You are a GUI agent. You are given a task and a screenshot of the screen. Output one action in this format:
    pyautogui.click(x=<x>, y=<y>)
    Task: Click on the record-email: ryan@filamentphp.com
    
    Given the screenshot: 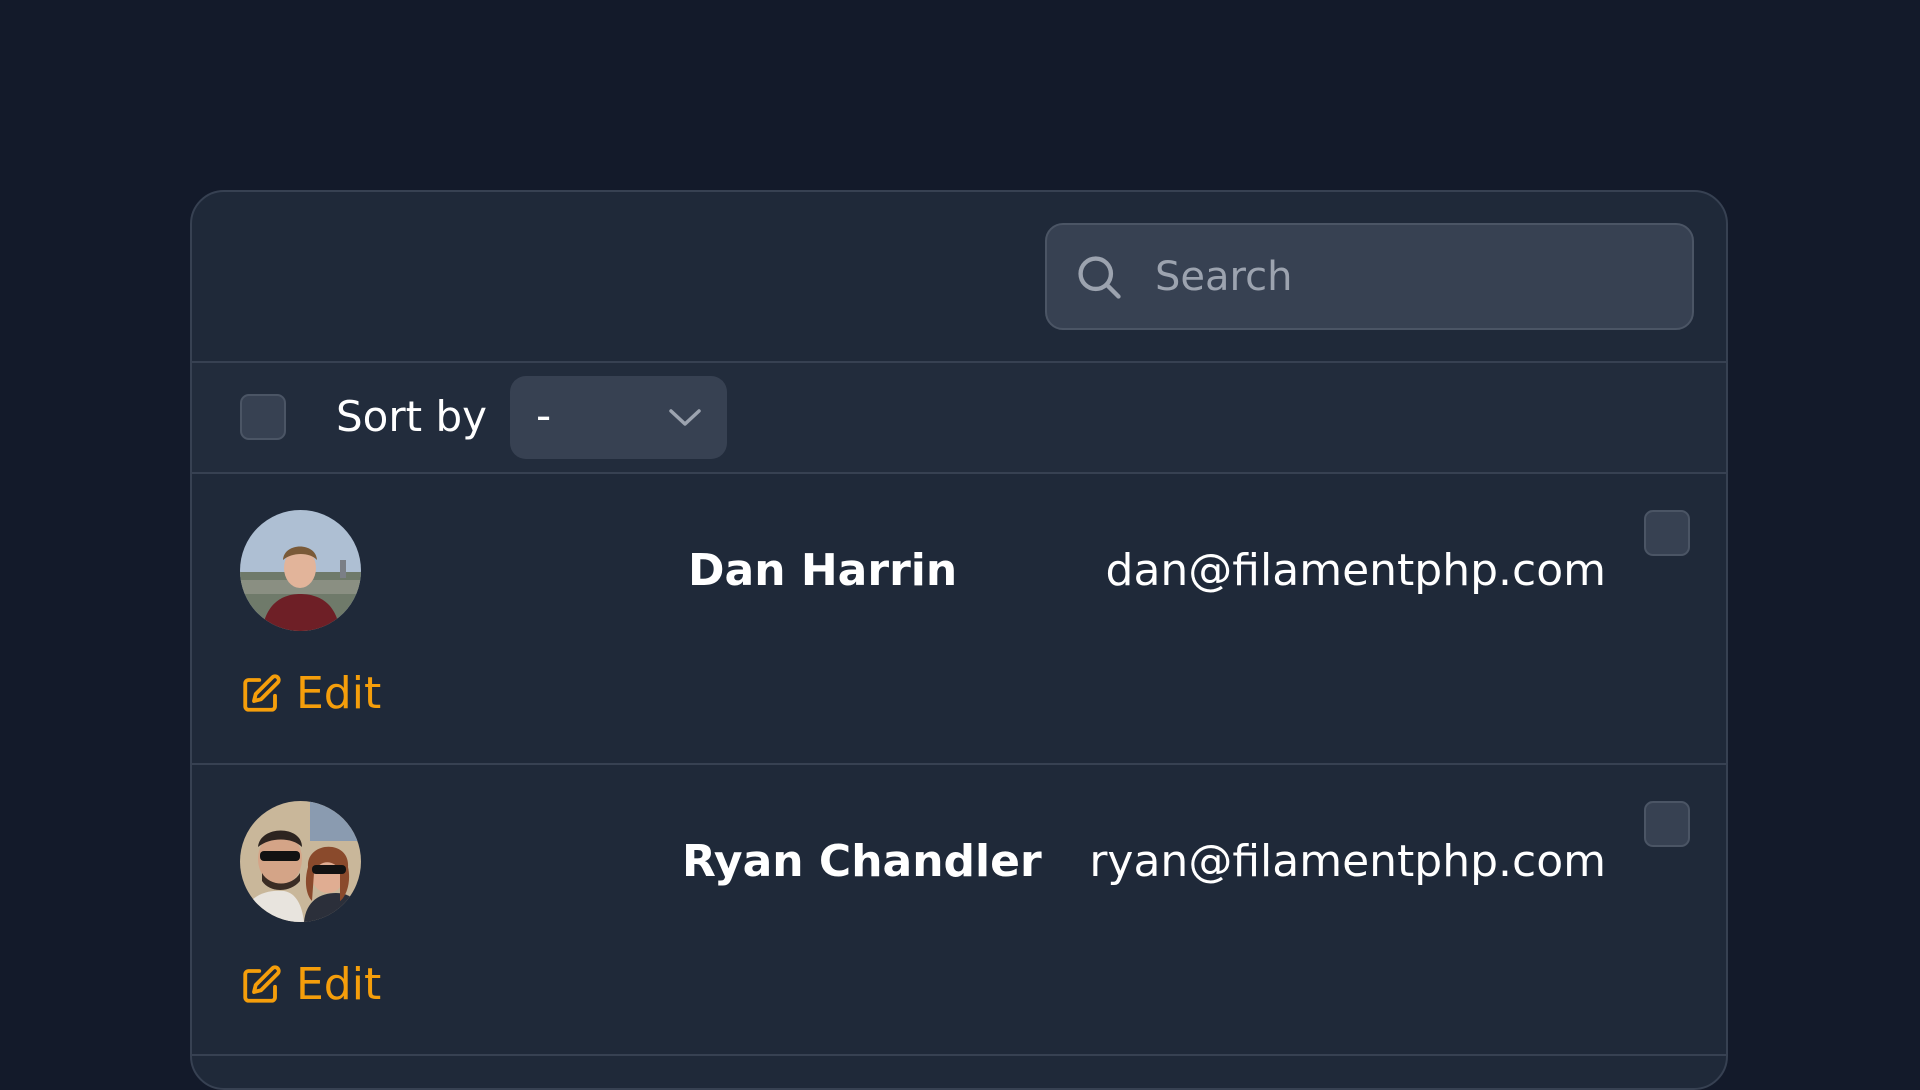 What is the action you would take?
    pyautogui.click(x=1347, y=861)
    